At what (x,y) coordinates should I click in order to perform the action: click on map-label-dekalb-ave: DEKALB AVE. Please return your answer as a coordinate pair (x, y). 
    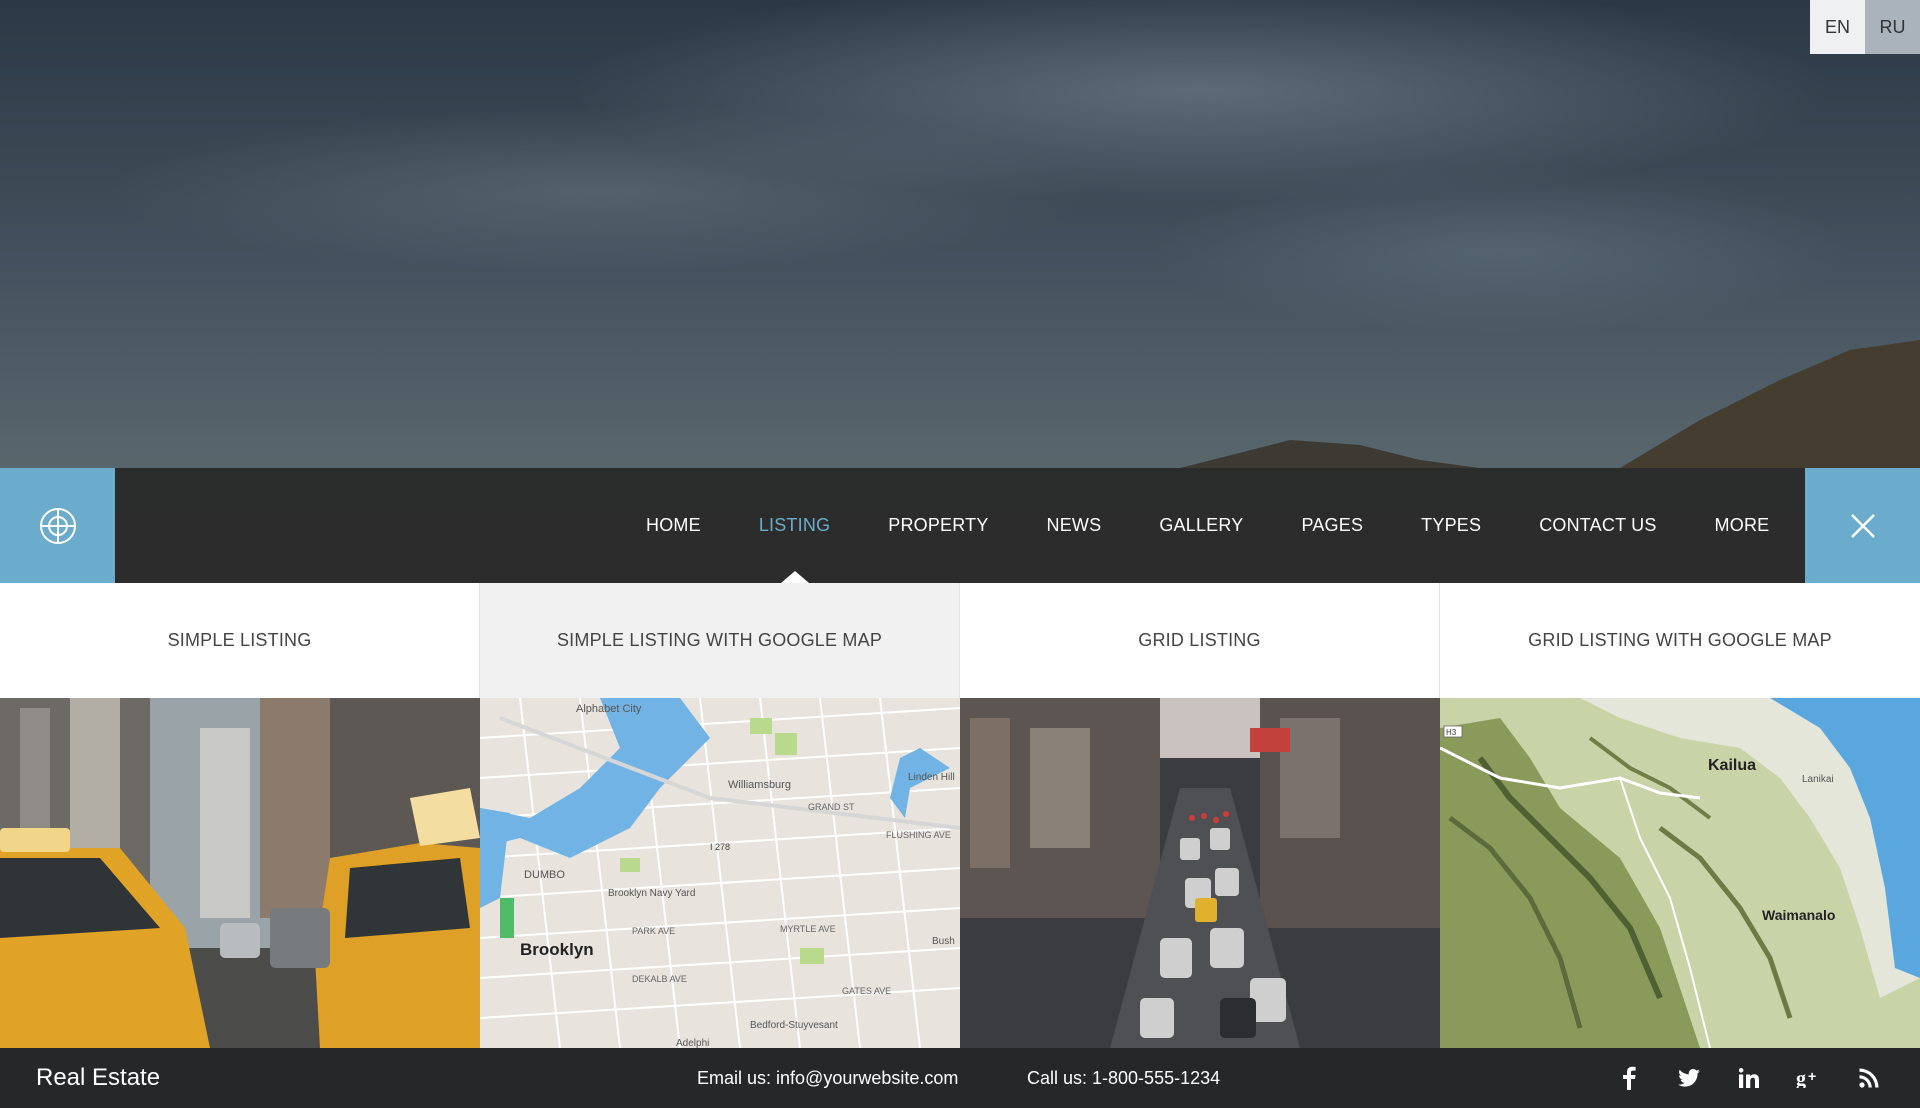
    Looking at the image, I should click on (659, 979).